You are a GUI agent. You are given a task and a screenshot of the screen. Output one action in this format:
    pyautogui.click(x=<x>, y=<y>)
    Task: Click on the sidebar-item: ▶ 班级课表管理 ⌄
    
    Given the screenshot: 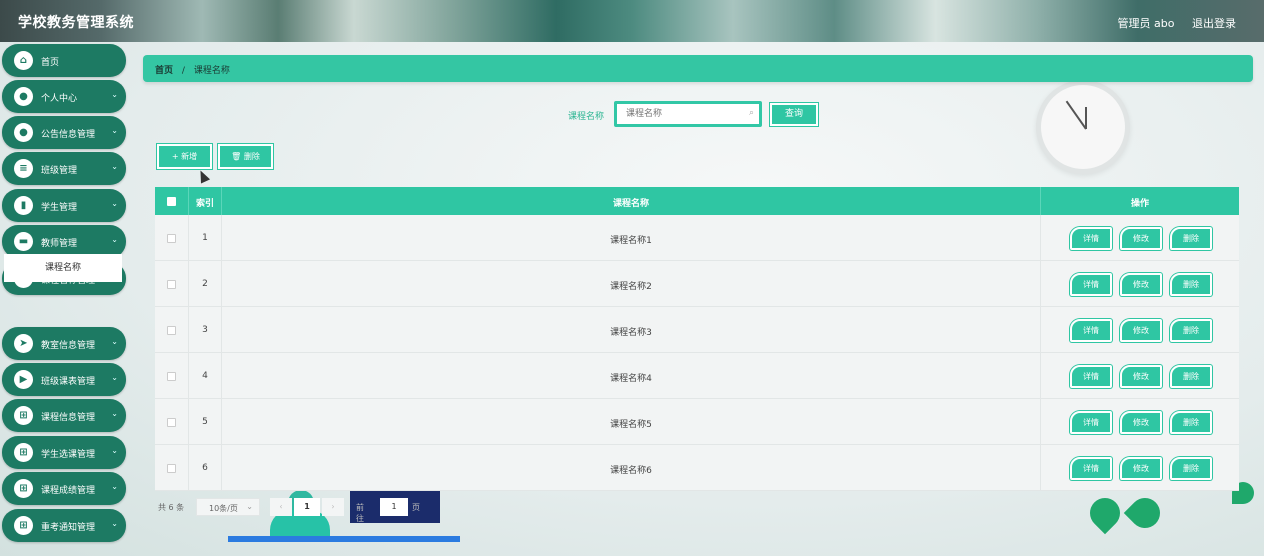 What is the action you would take?
    pyautogui.click(x=64, y=379)
    